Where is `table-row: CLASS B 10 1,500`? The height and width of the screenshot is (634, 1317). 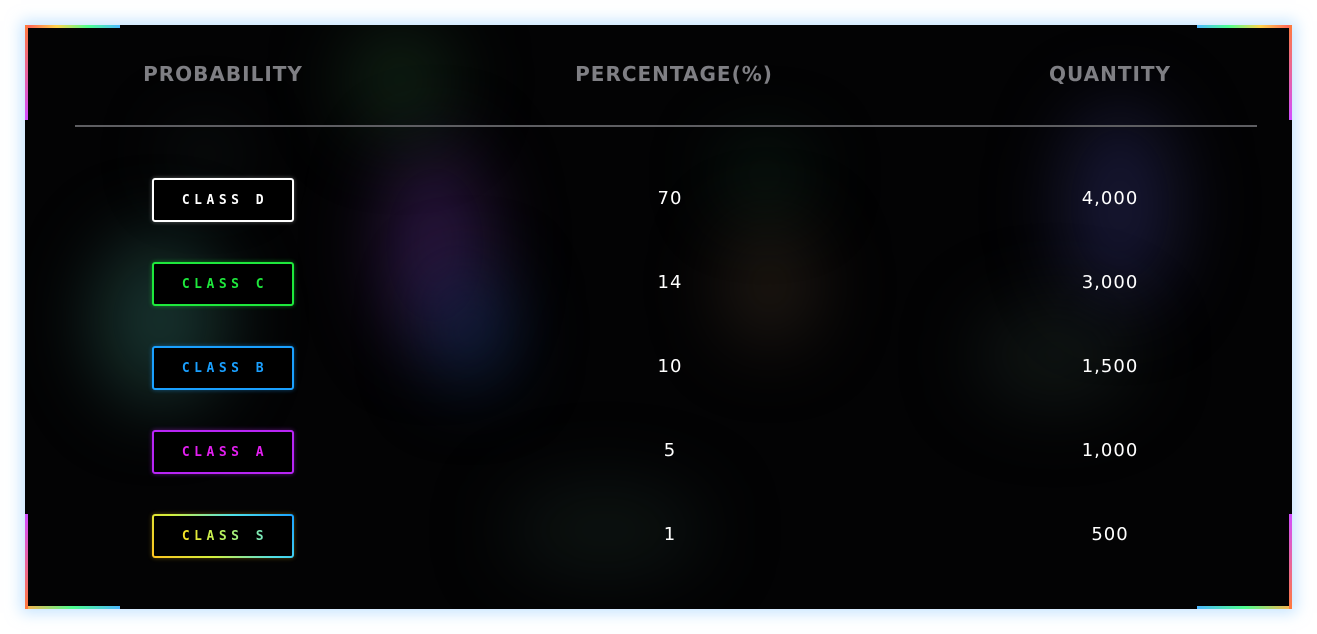
table-row: CLASS B 10 1,500 is located at coordinates (658, 368).